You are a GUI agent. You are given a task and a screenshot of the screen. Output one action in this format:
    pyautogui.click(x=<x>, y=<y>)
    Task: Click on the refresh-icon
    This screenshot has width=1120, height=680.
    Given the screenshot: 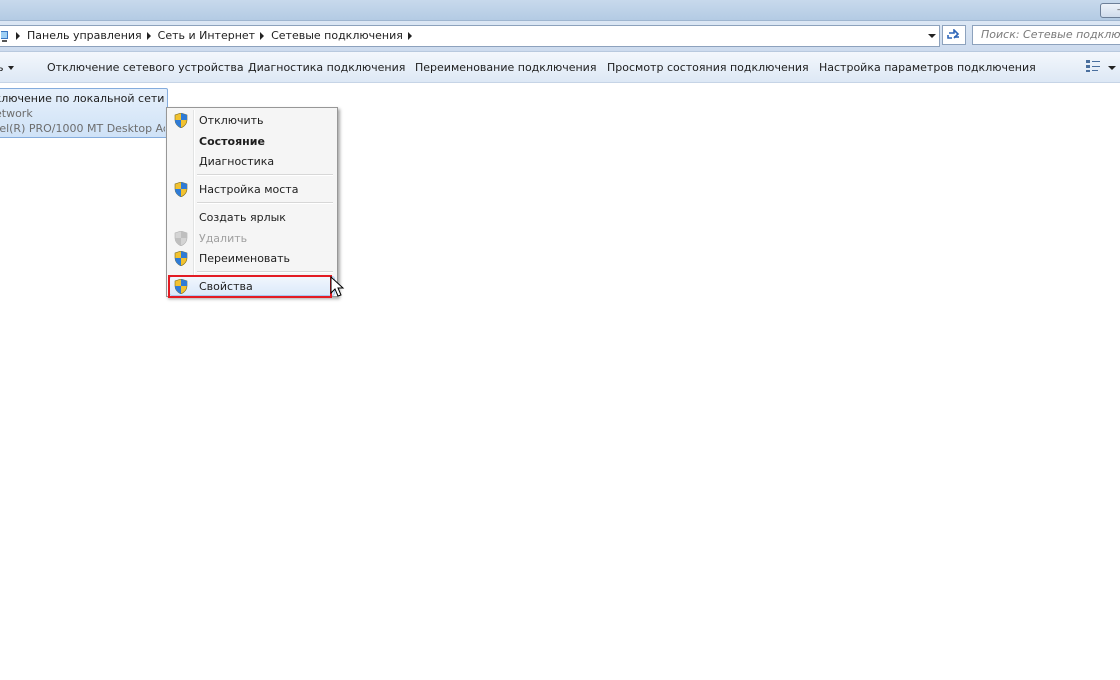 What is the action you would take?
    pyautogui.click(x=953, y=33)
    